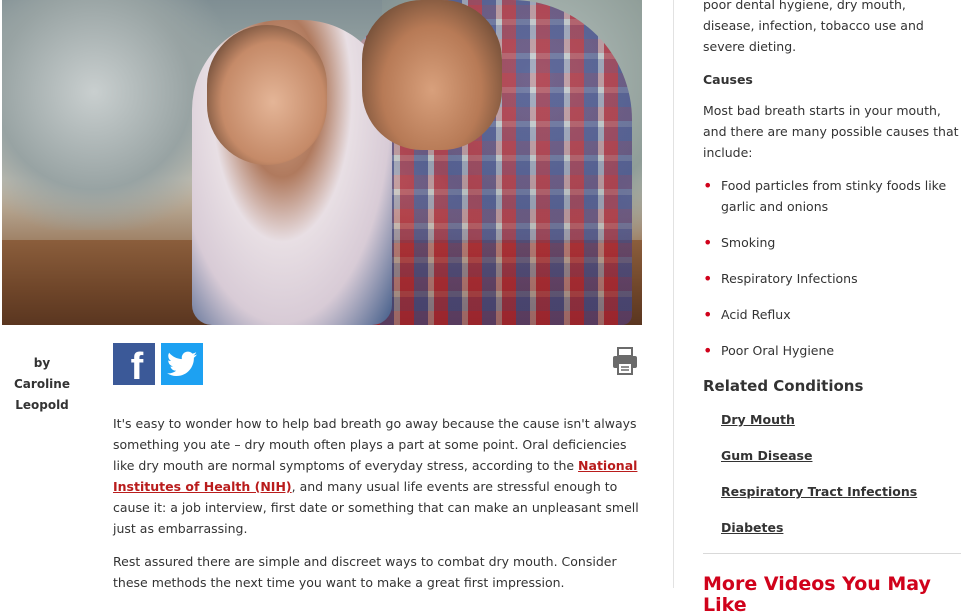  Describe the element at coordinates (625, 361) in the screenshot. I see `printer-icon` at that location.